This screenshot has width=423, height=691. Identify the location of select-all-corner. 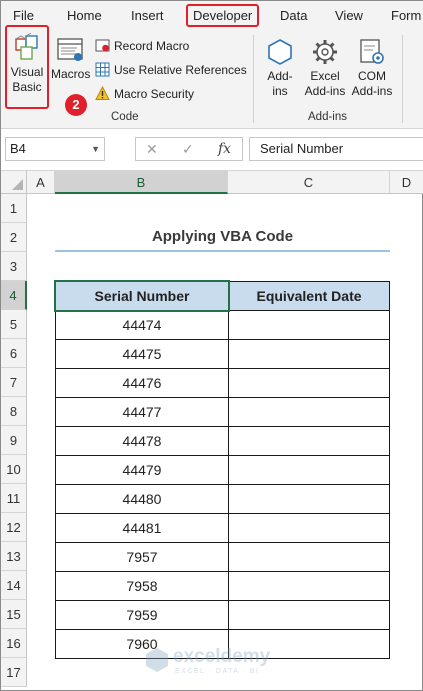
(14, 182).